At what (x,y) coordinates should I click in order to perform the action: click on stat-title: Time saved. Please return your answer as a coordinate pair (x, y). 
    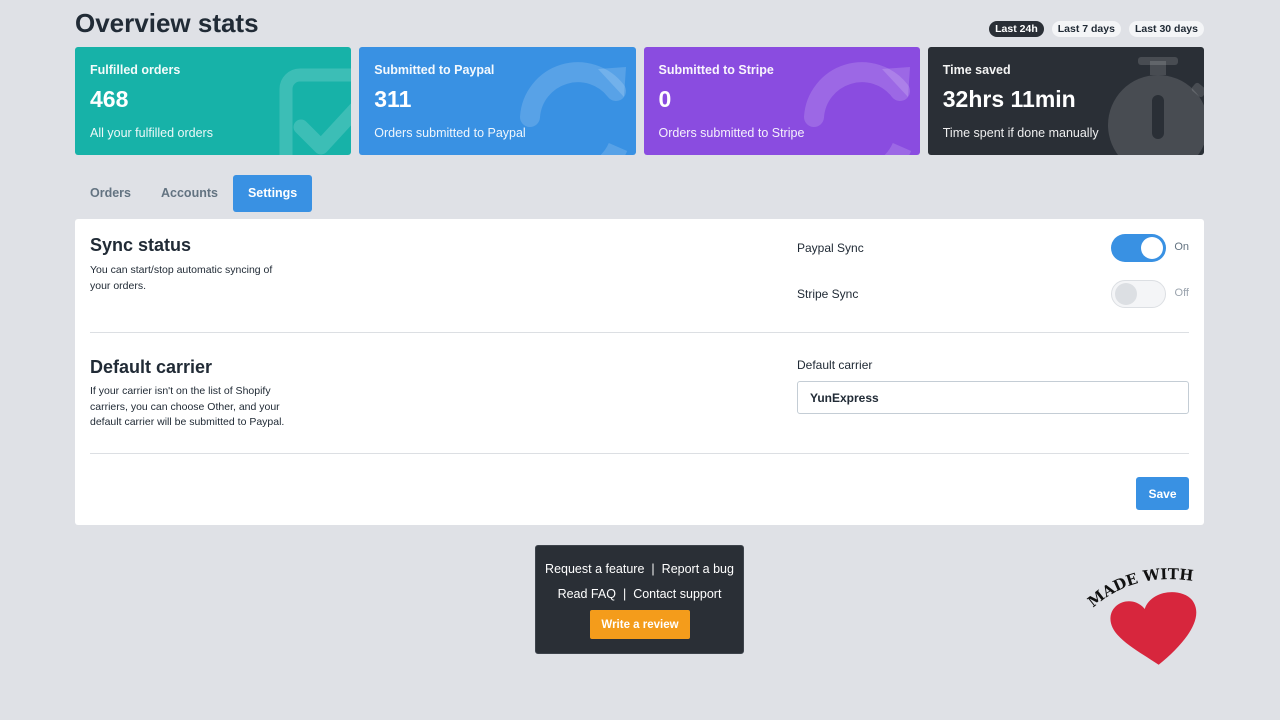
    Looking at the image, I should click on (976, 70).